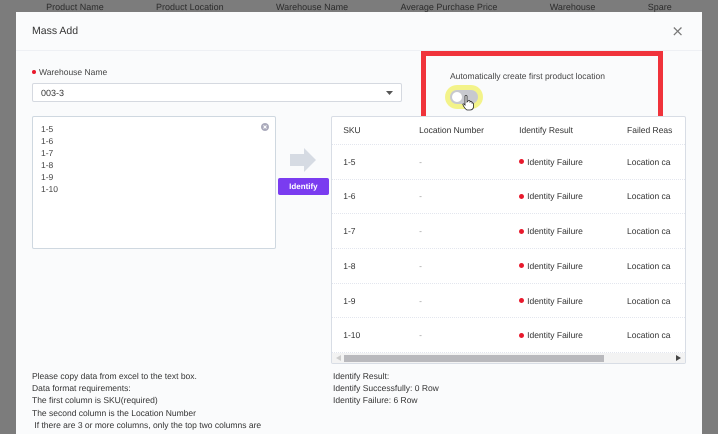 The image size is (718, 434). What do you see at coordinates (352, 130) in the screenshot?
I see `column-header: SKU` at bounding box center [352, 130].